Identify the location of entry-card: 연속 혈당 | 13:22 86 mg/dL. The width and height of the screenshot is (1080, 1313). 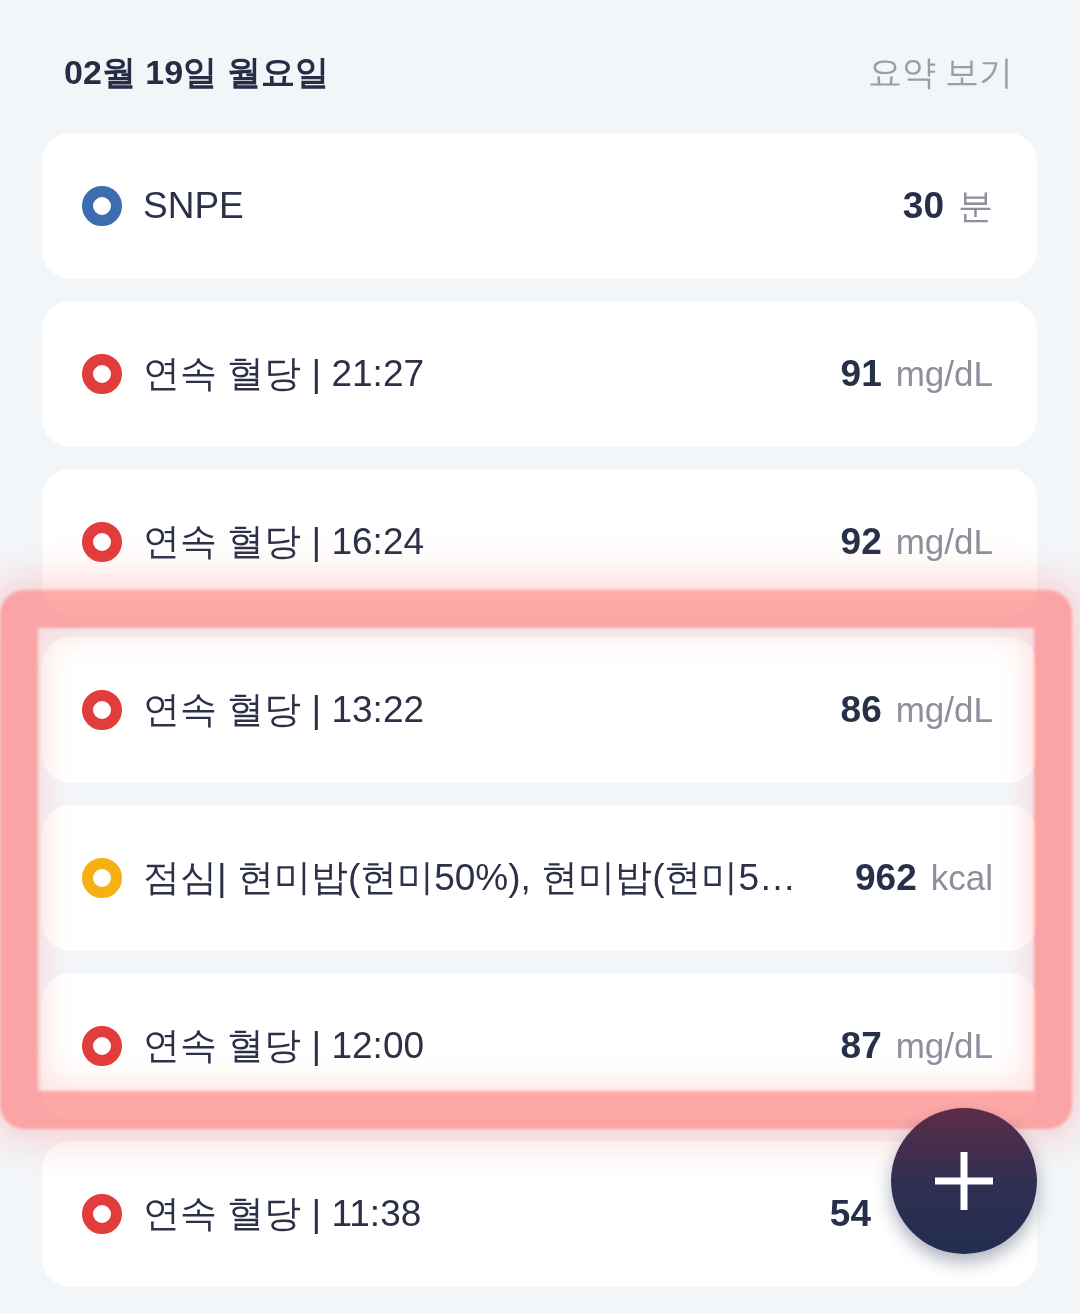
(539, 710).